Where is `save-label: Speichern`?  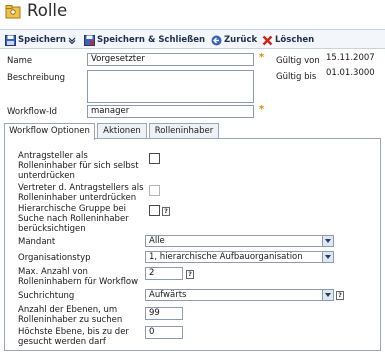
save-label: Speichern is located at coordinates (42, 40).